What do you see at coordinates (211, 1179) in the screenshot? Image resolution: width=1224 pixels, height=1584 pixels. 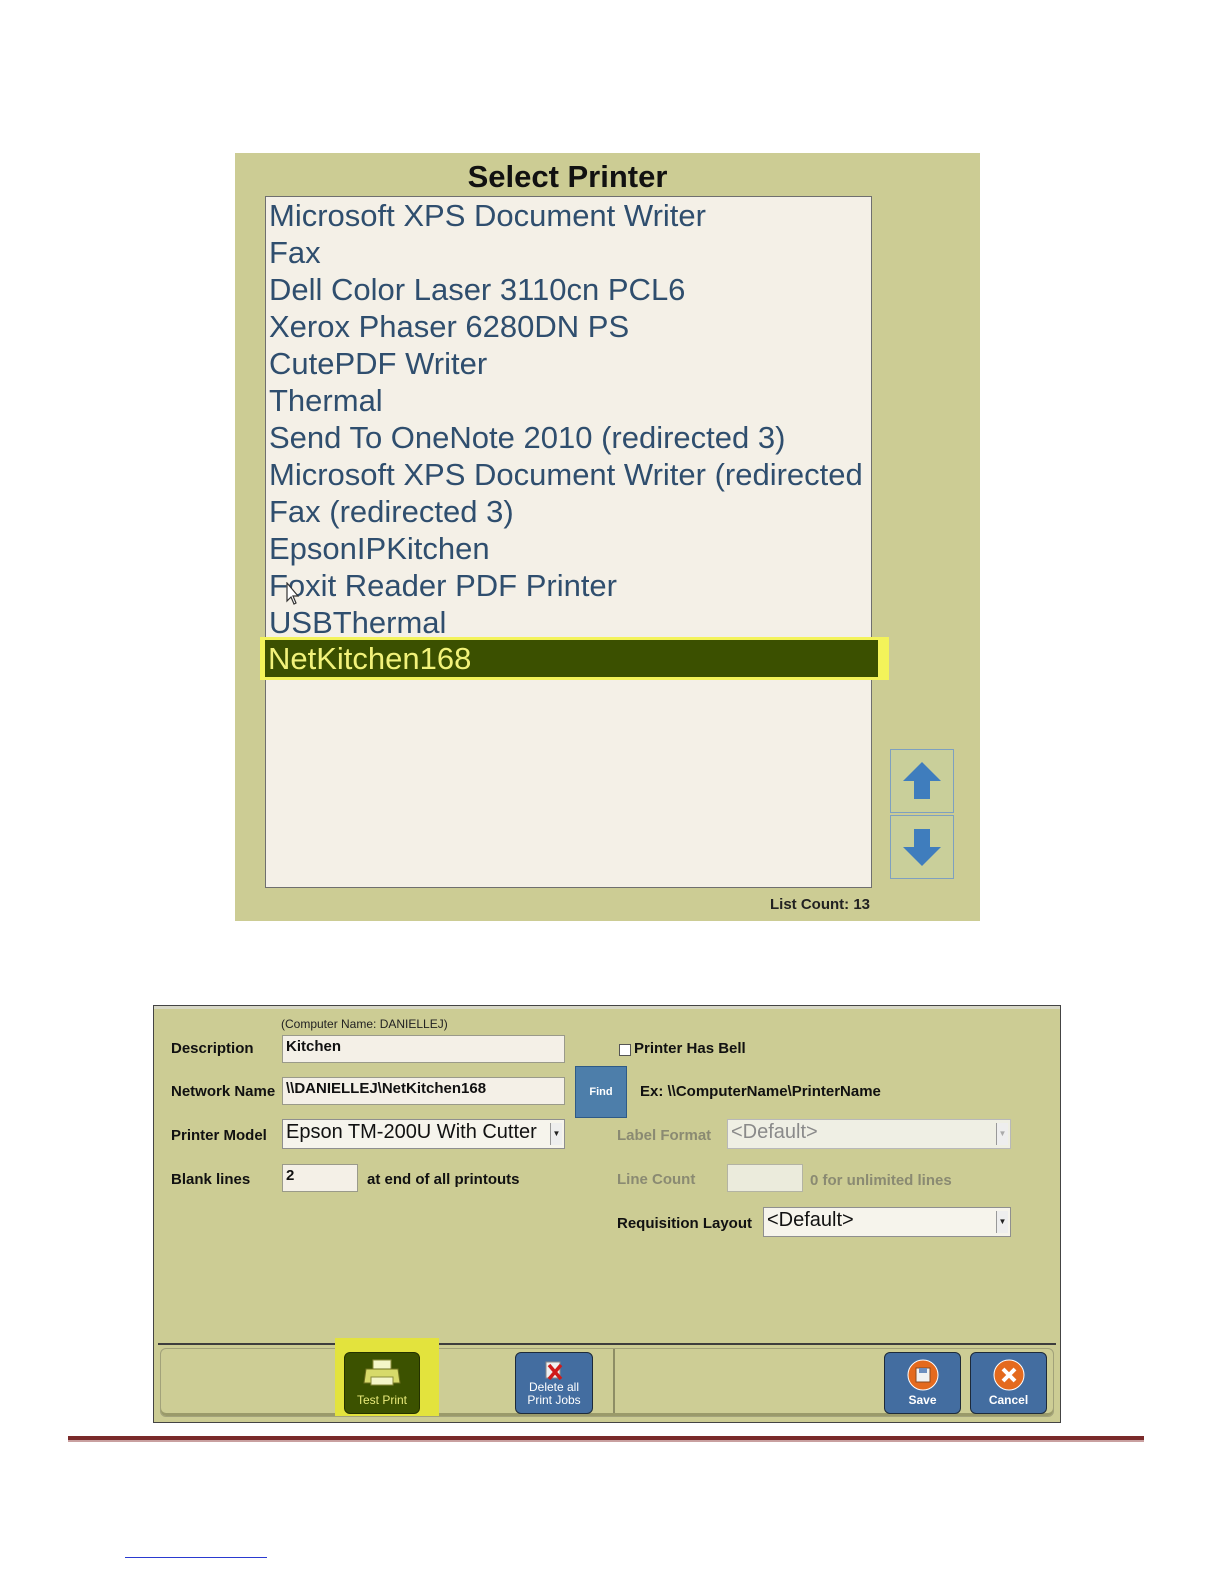 I see `blank-lines-label: Blank lines` at bounding box center [211, 1179].